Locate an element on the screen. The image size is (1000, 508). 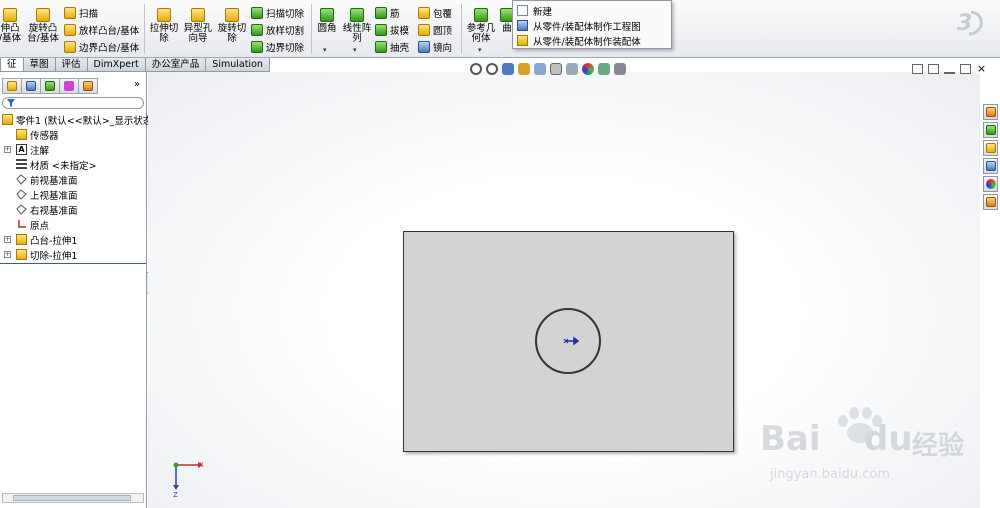
view-palette-tab is located at coordinates (990, 166).